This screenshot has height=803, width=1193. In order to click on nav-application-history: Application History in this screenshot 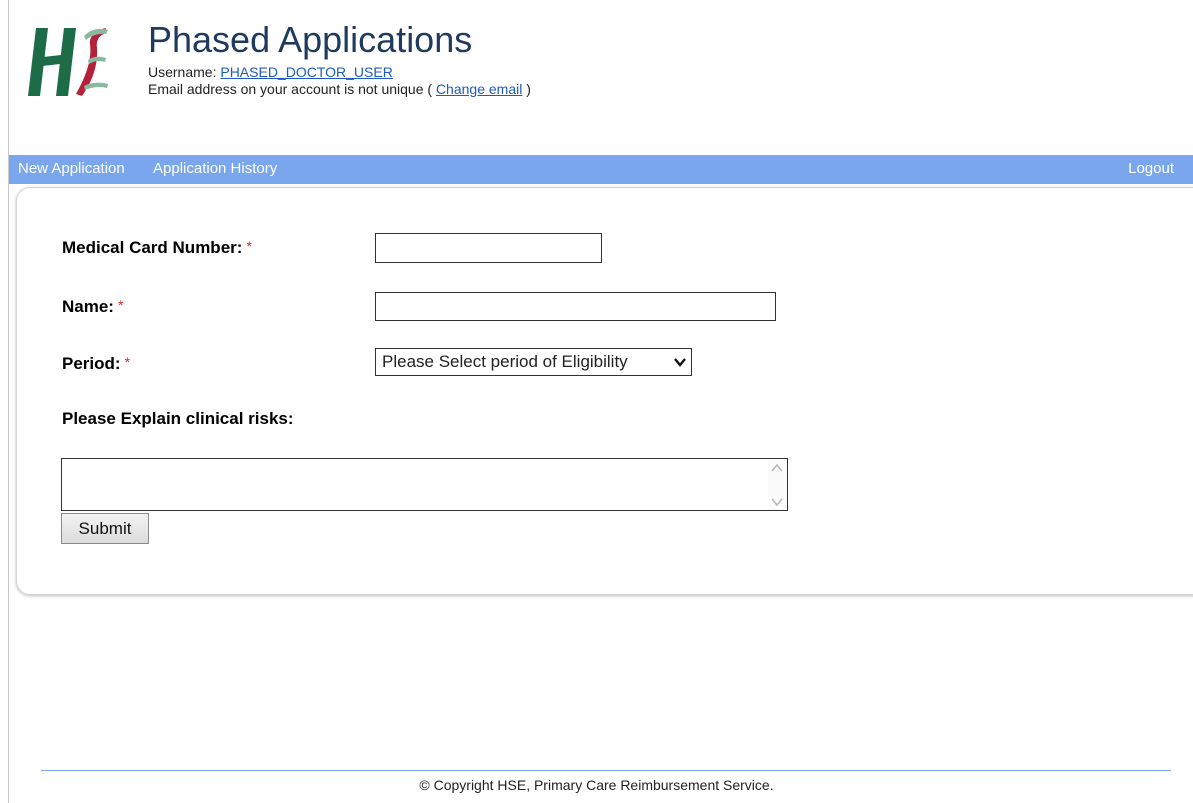, I will do `click(215, 168)`.